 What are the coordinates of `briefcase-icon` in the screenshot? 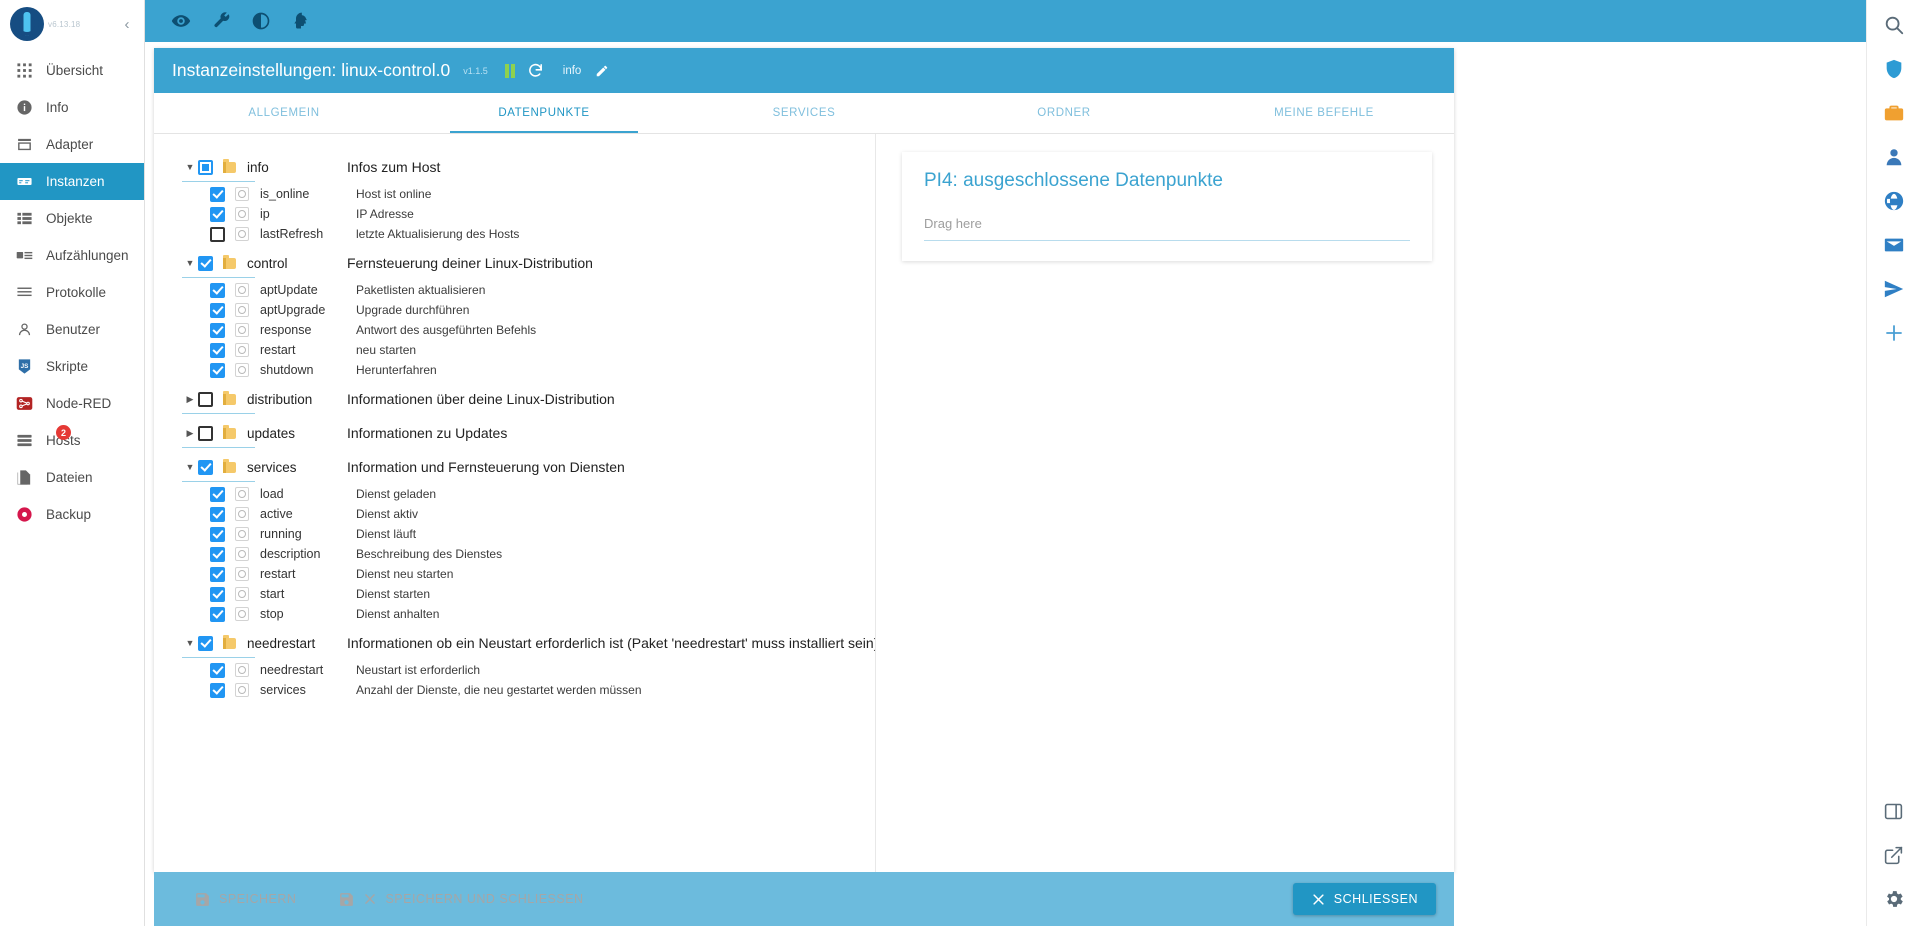 It's located at (1894, 113).